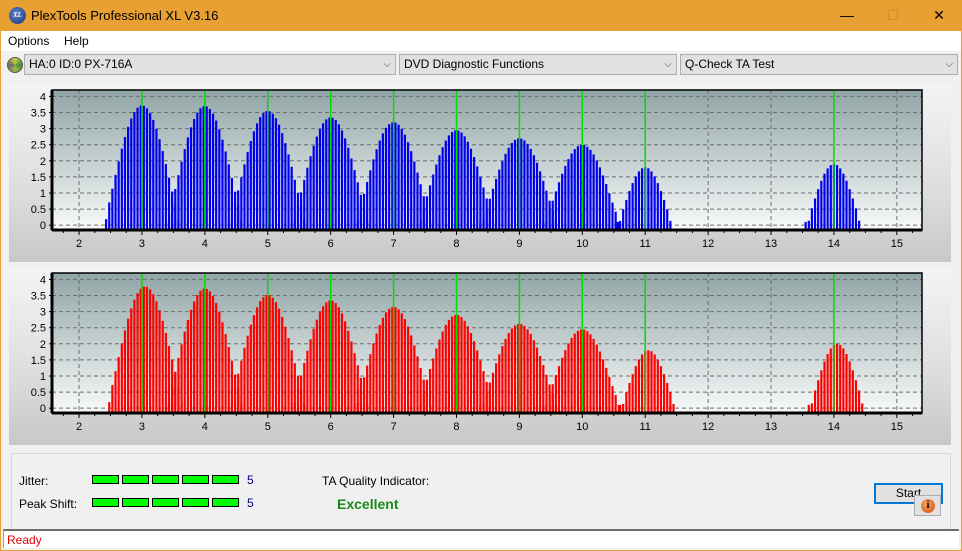 The height and width of the screenshot is (551, 962). I want to click on x-tick-label: 5, so click(268, 244).